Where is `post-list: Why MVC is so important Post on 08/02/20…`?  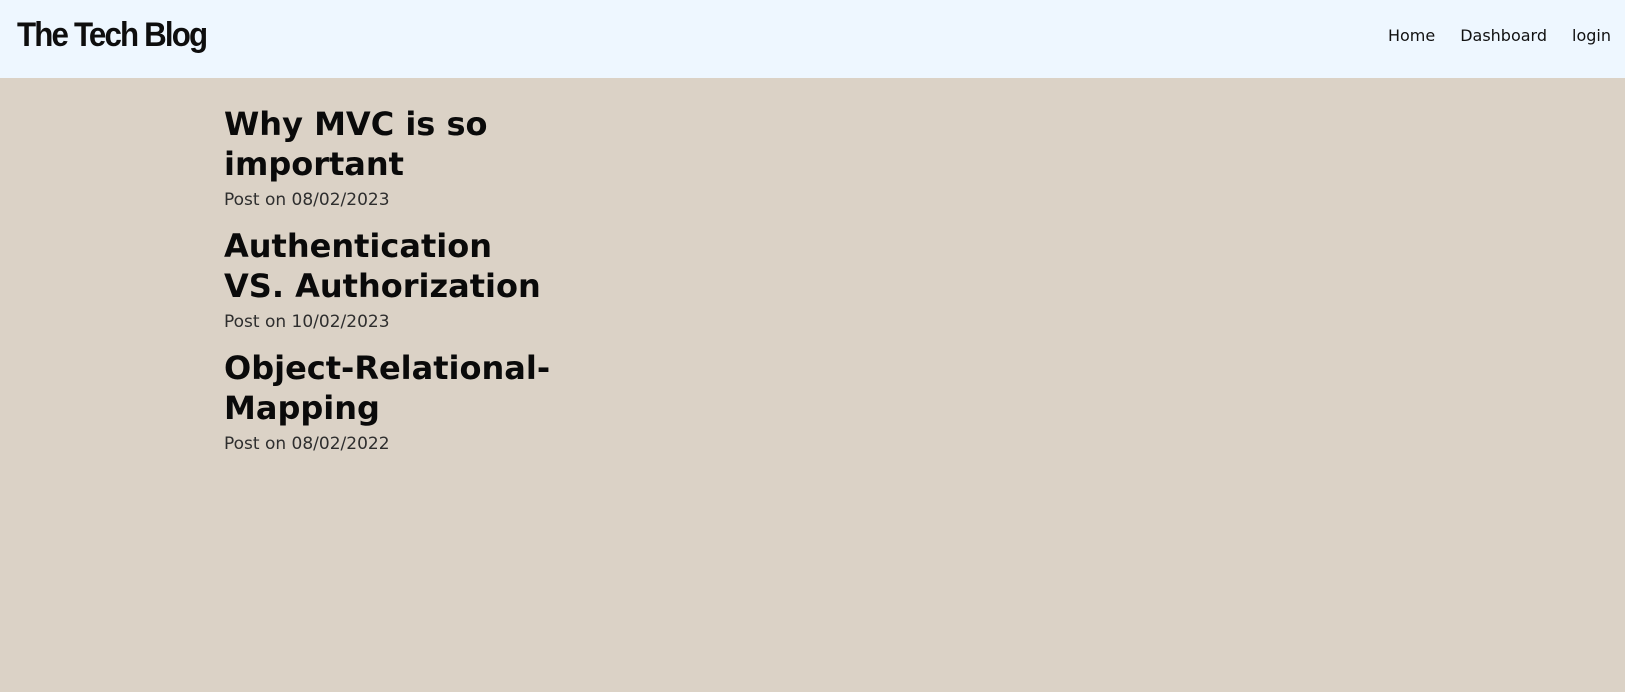
post-list: Why MVC is so important Post on 08/02/20… is located at coordinates (444, 280).